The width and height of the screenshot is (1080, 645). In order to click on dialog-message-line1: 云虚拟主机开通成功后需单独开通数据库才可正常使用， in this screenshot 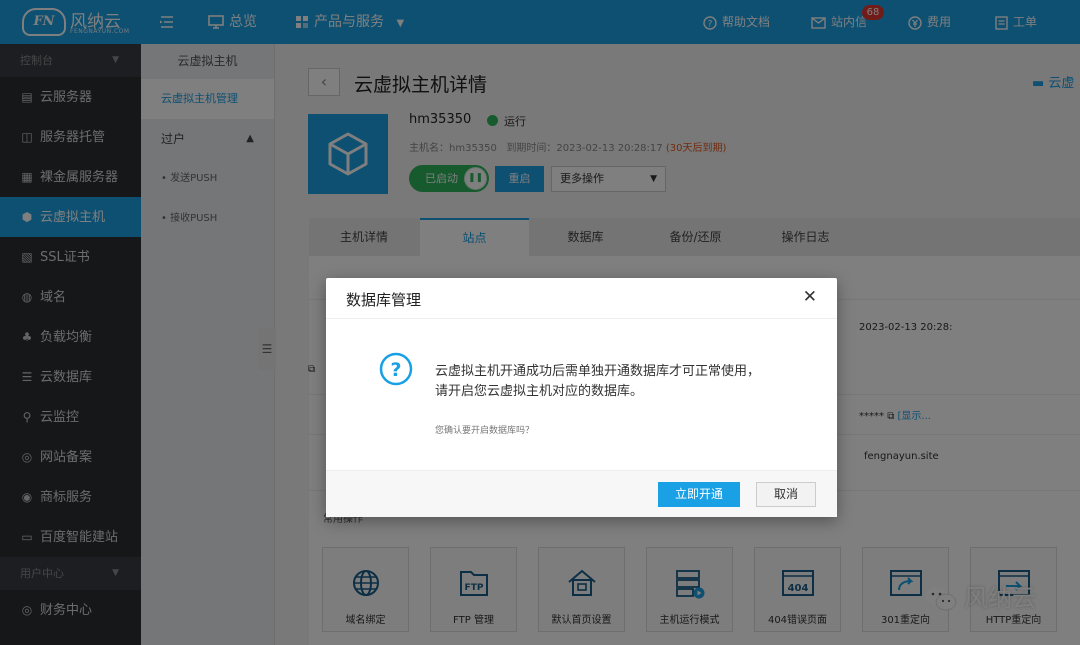, I will do `click(598, 371)`.